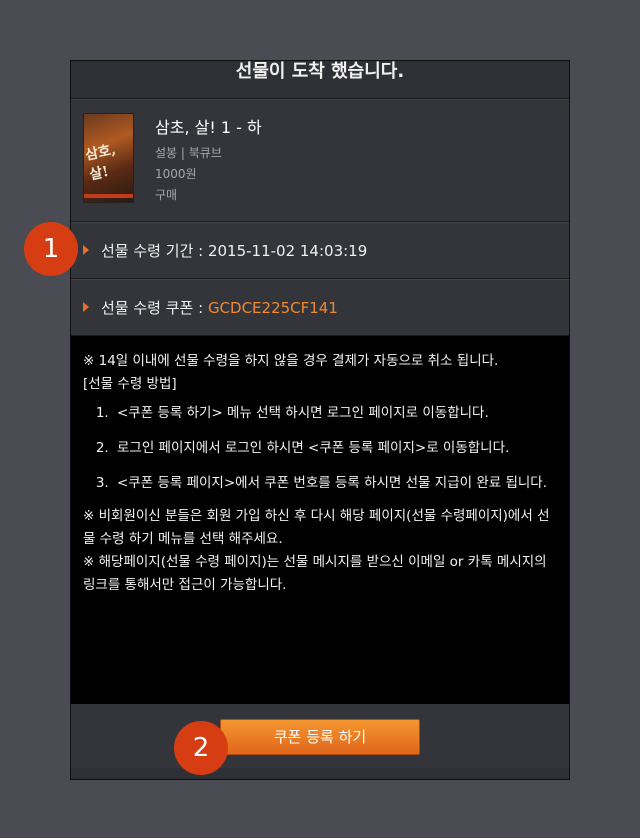  What do you see at coordinates (166, 195) in the screenshot?
I see `product-type: 구매` at bounding box center [166, 195].